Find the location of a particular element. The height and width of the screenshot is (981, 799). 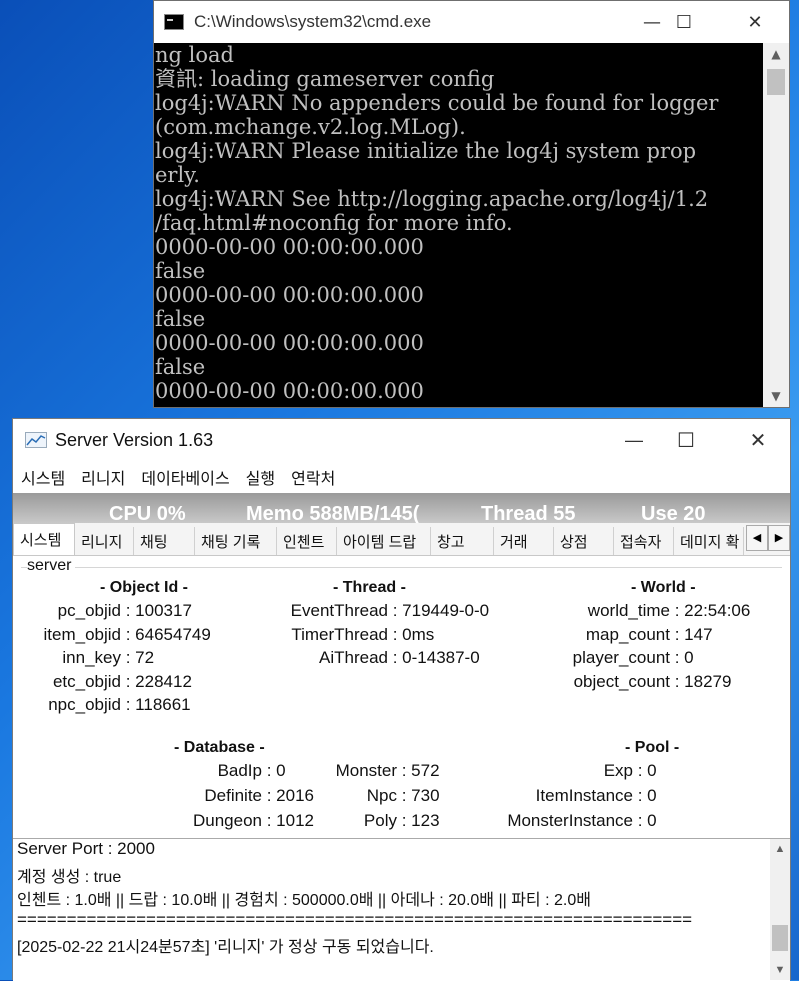

cpu-usage: CPU 0% is located at coordinates (147, 513).